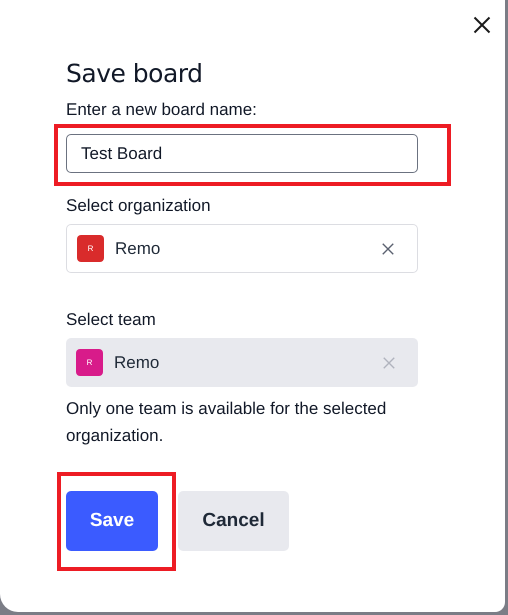 This screenshot has height=615, width=508. Describe the element at coordinates (112, 521) in the screenshot. I see `save-button: Save` at that location.